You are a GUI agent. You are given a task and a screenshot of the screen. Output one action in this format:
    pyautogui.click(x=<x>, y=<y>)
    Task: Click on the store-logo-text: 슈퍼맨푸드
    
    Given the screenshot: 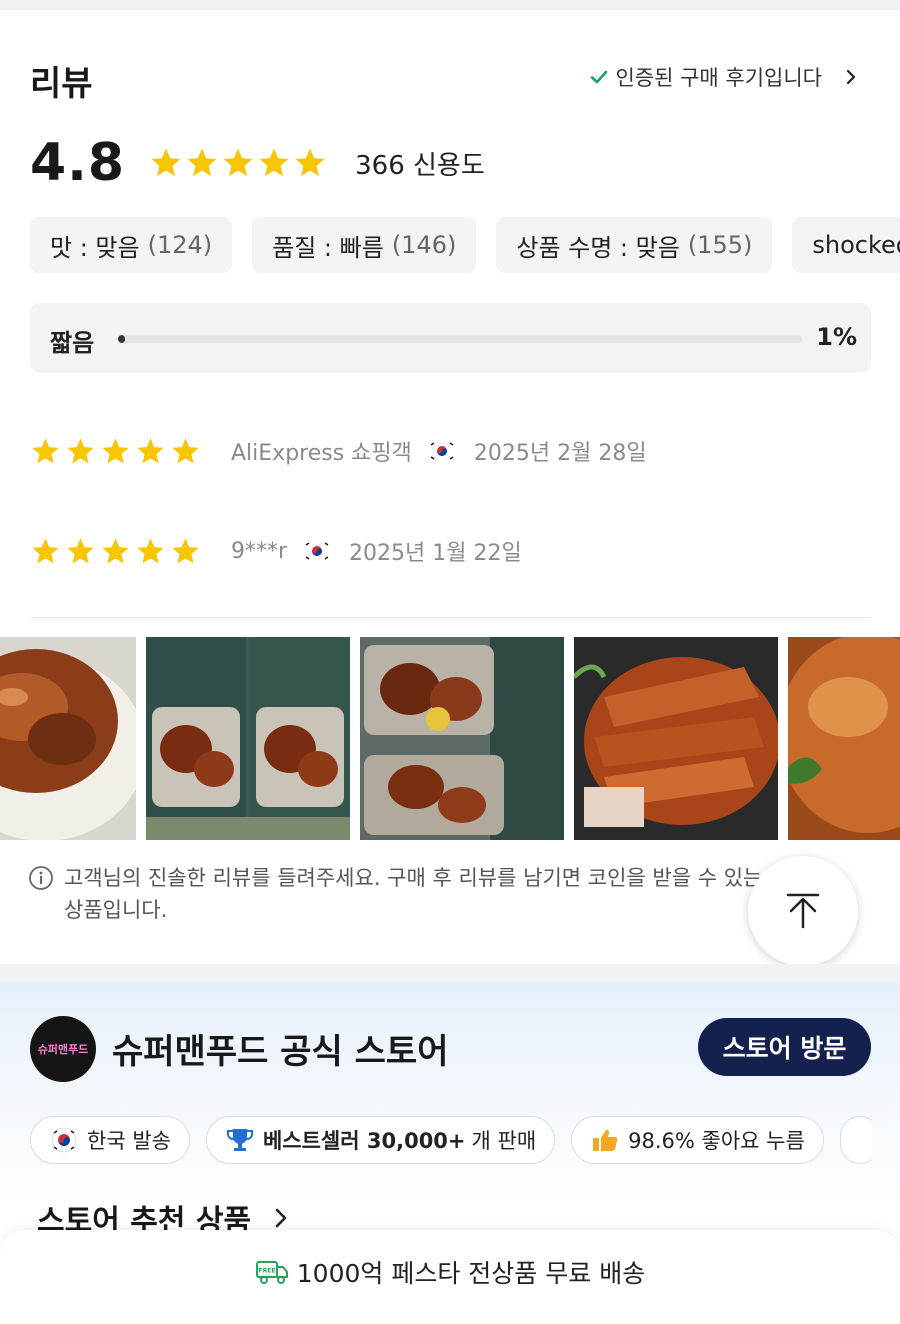 What is the action you would take?
    pyautogui.click(x=63, y=1049)
    